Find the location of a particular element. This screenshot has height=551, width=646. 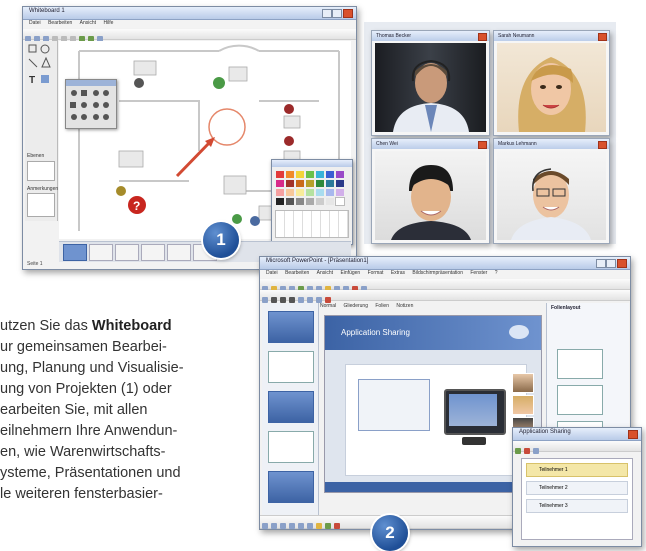

arrow-icon is located at coordinates (274, 526).